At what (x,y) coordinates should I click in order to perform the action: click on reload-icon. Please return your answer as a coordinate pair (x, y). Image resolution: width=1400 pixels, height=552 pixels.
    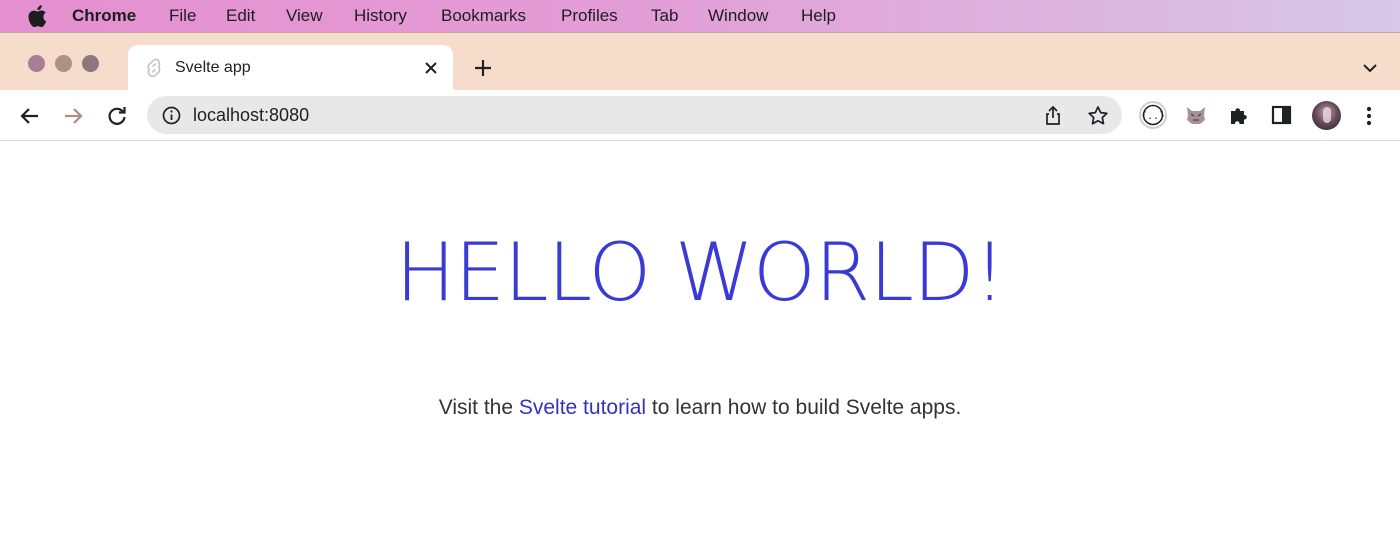
    Looking at the image, I should click on (117, 116).